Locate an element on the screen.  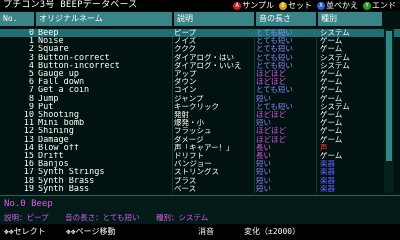
table-row: 4 Button-incorrect ダイアログ・いいえ とても短い システム is located at coordinates (200, 66).